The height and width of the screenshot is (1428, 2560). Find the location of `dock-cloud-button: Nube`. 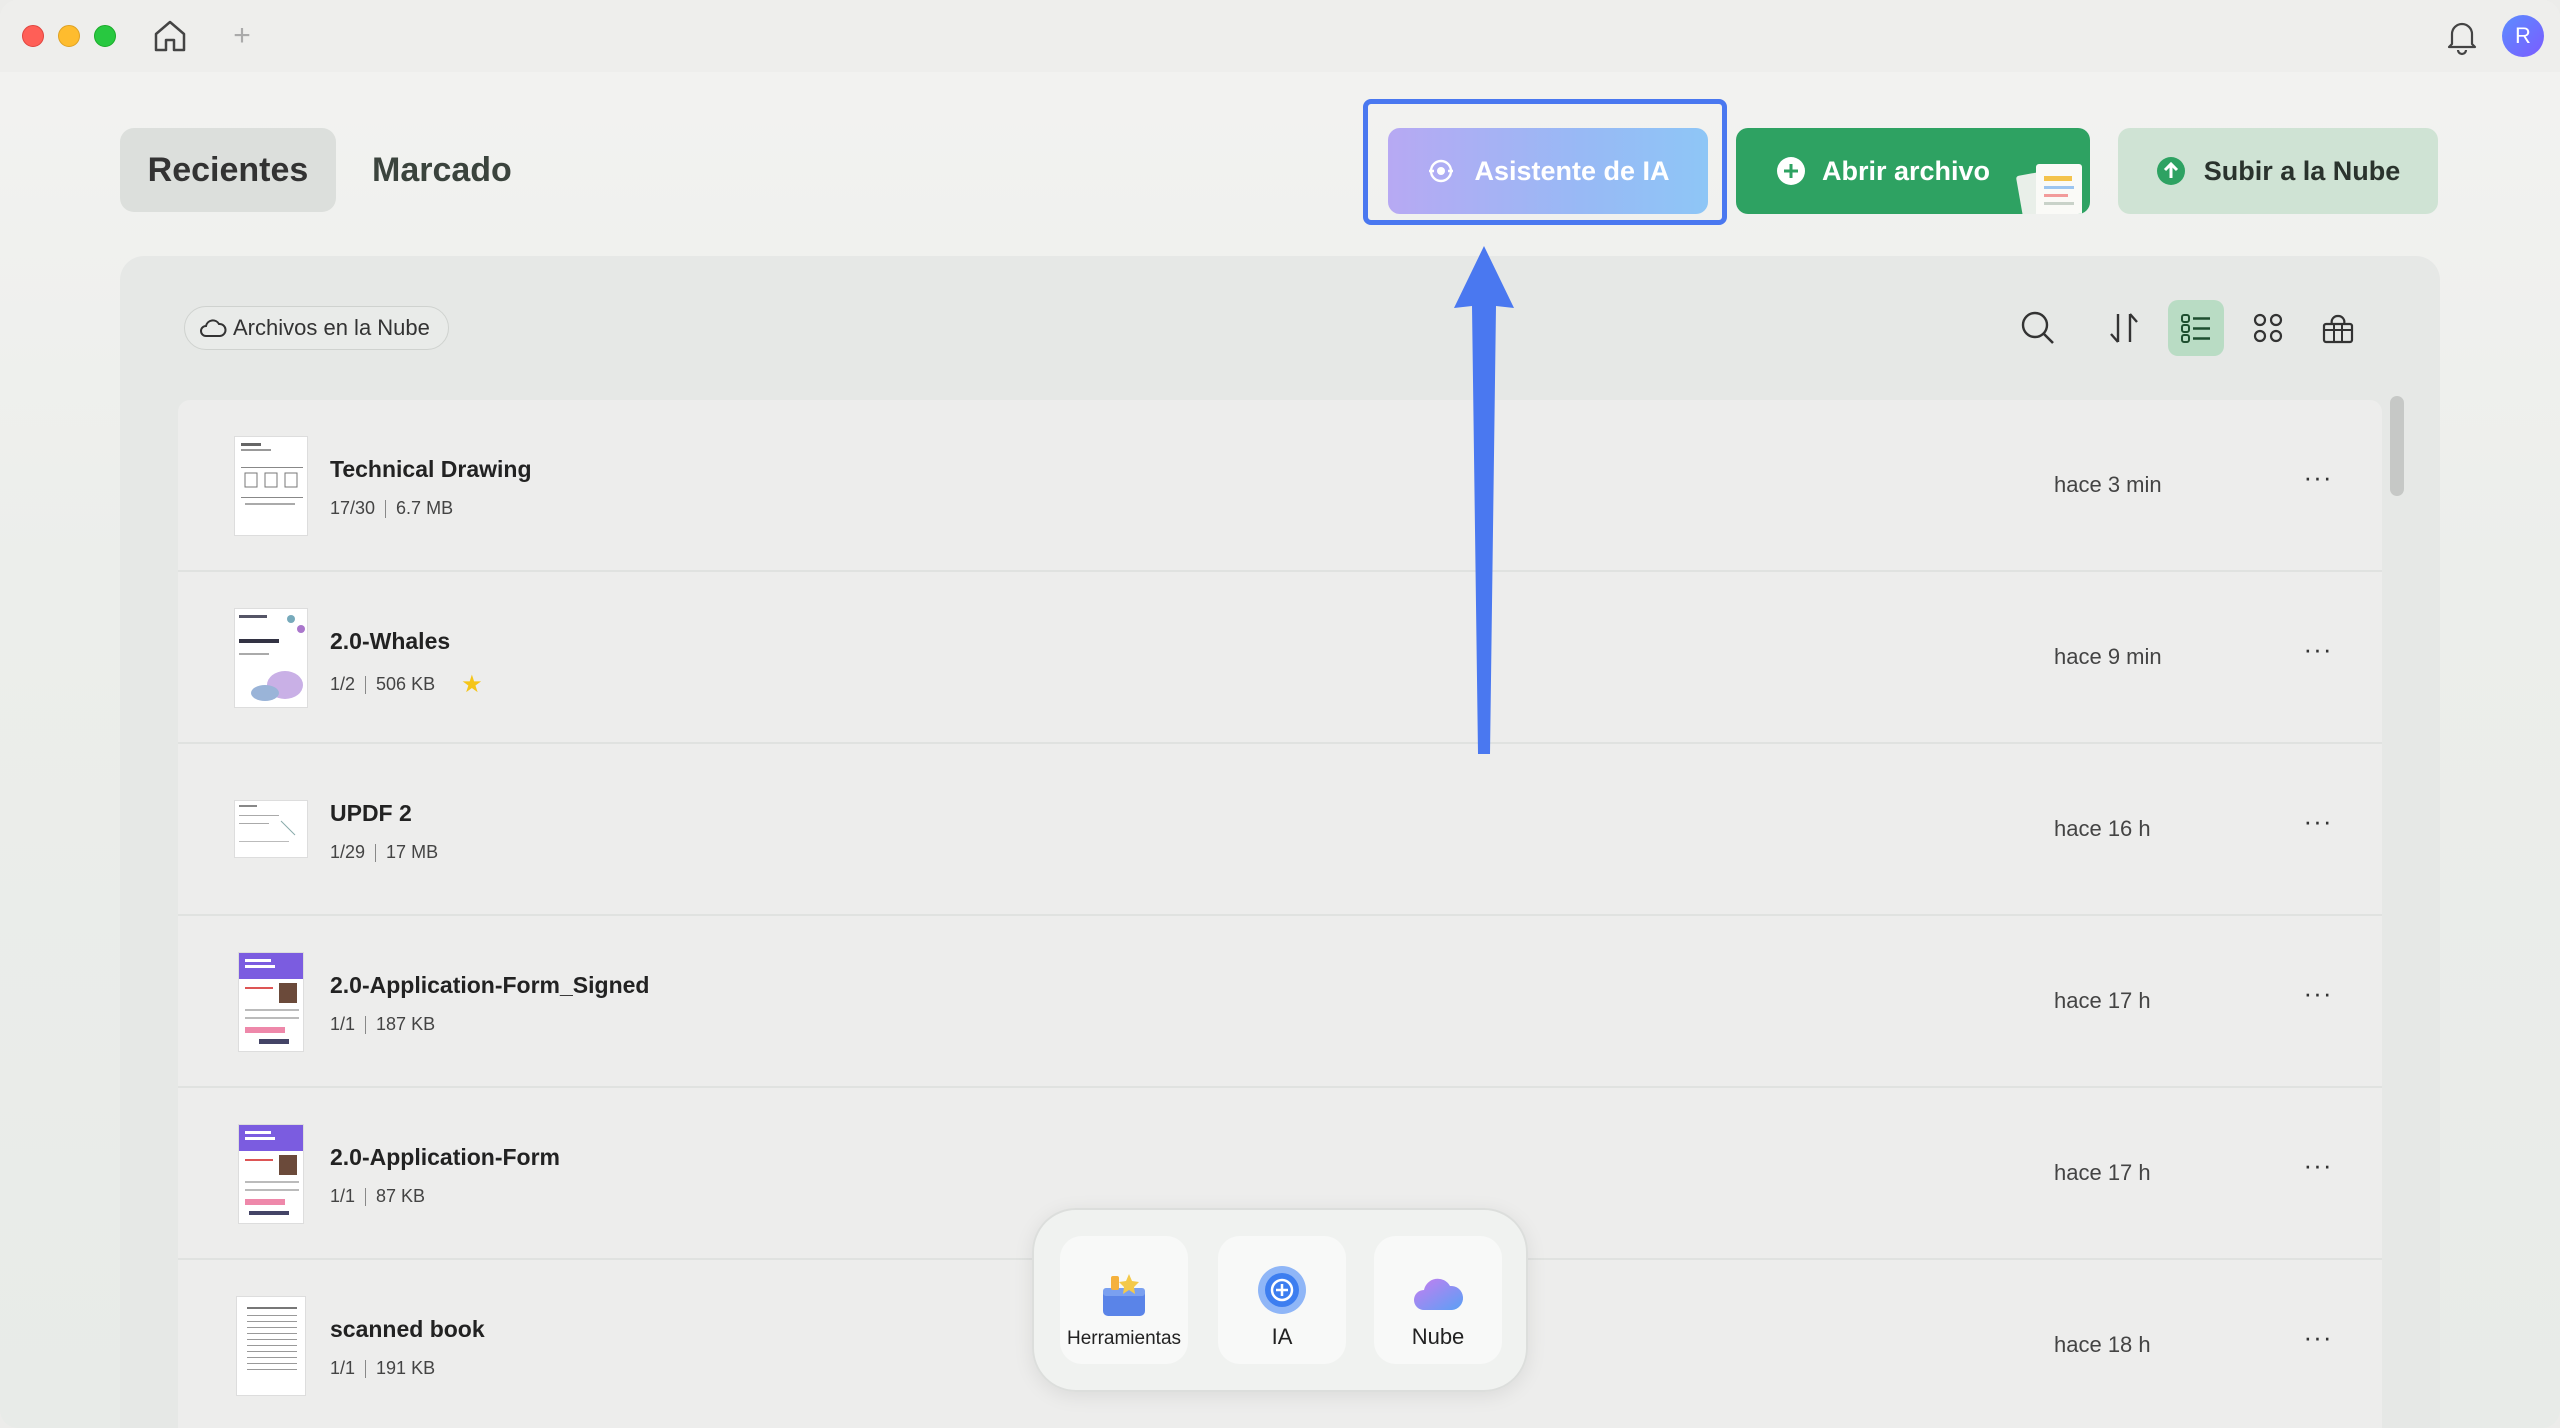

dock-cloud-button: Nube is located at coordinates (1438, 1300).